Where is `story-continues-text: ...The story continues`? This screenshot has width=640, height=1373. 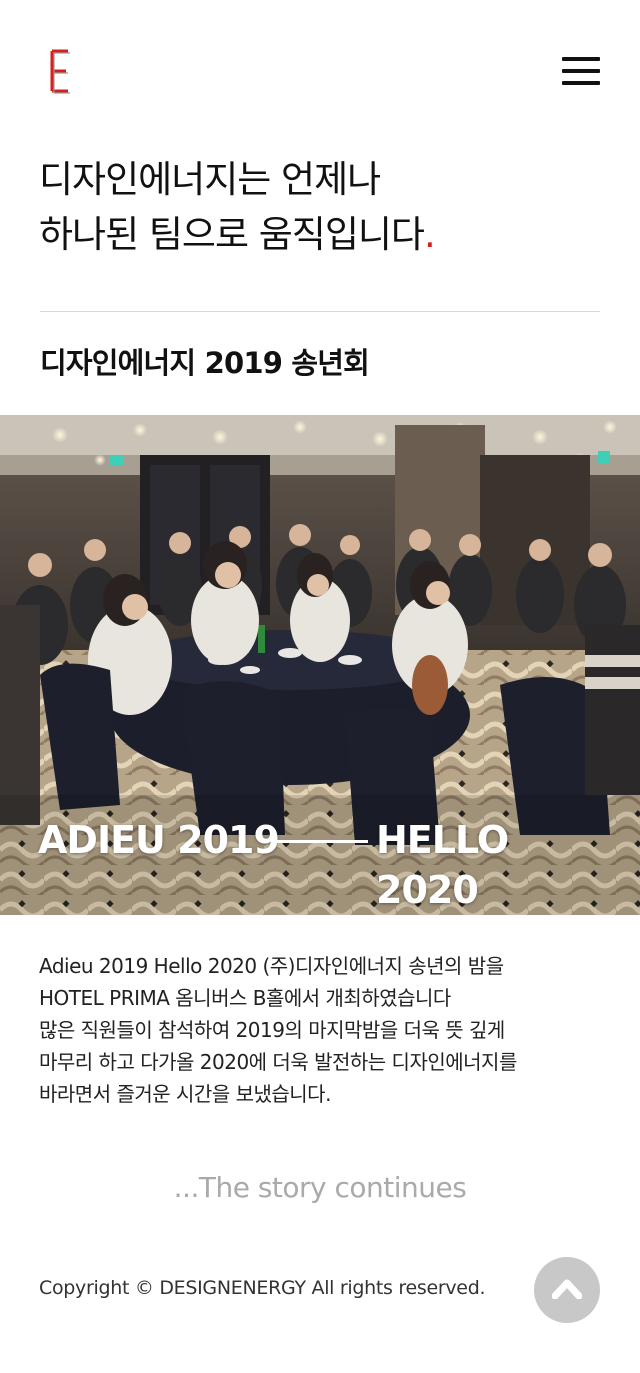 story-continues-text: ...The story continues is located at coordinates (320, 1187).